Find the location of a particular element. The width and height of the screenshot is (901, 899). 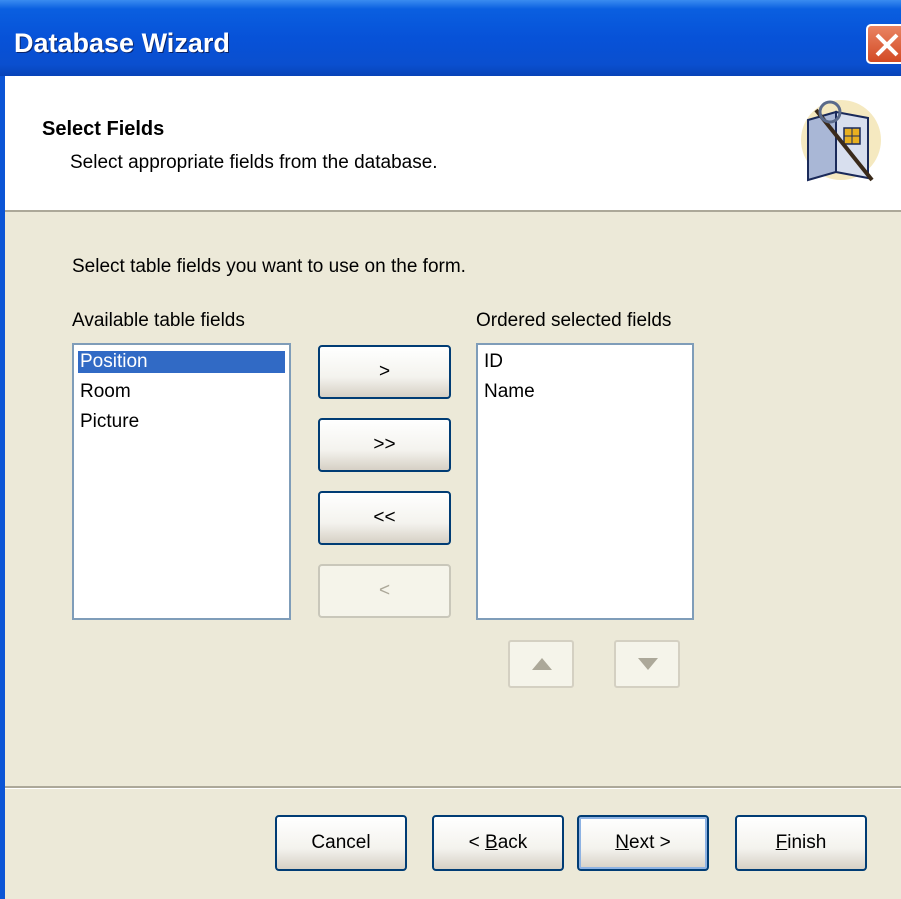

available-fields-list: Position Room Picture is located at coordinates (181, 481).